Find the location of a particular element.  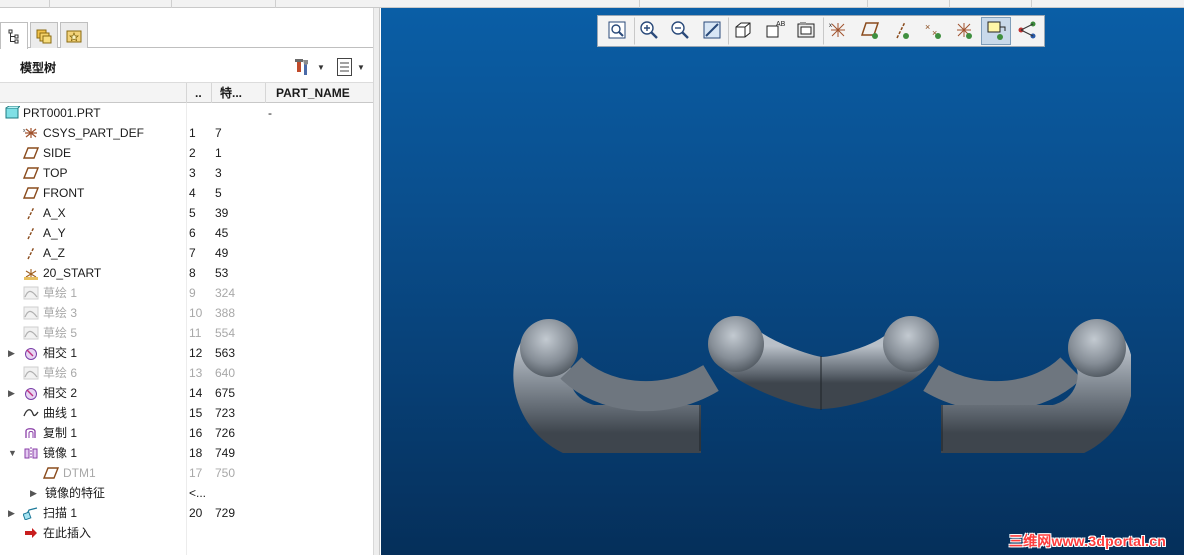

tree-item-feature-id: 39 is located at coordinates (222, 213).